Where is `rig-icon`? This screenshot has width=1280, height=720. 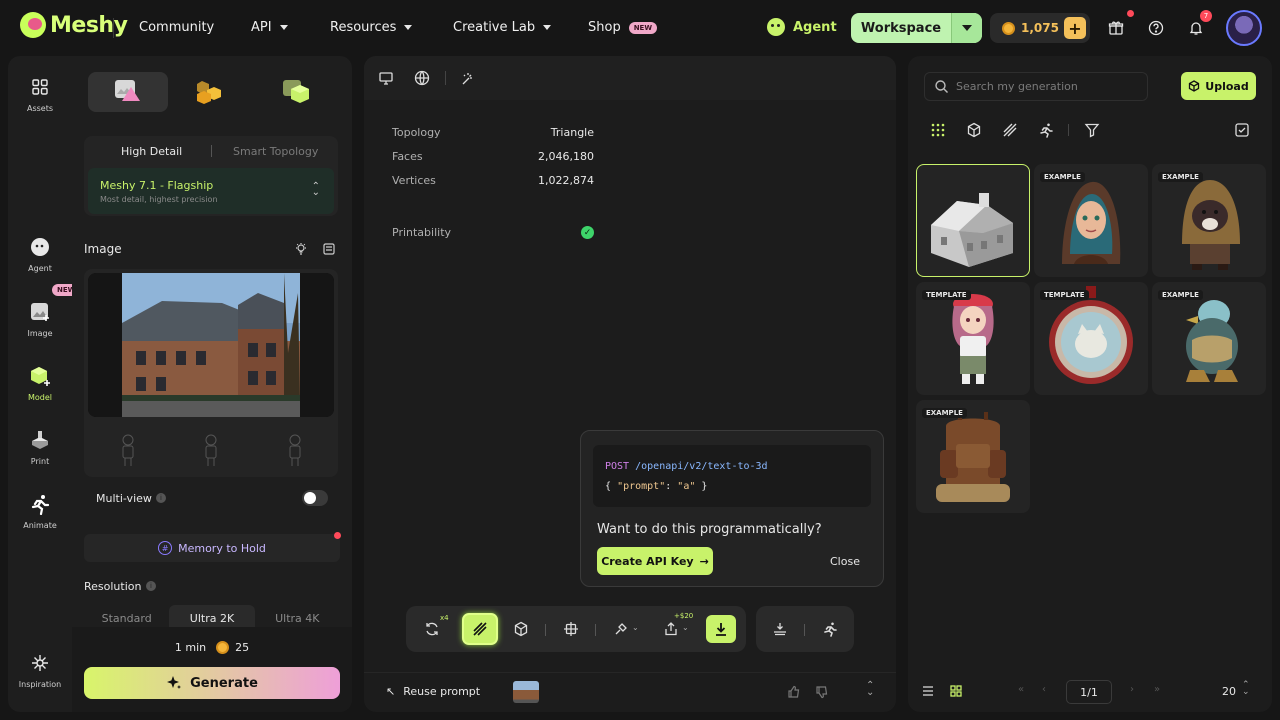 rig-icon is located at coordinates (621, 629).